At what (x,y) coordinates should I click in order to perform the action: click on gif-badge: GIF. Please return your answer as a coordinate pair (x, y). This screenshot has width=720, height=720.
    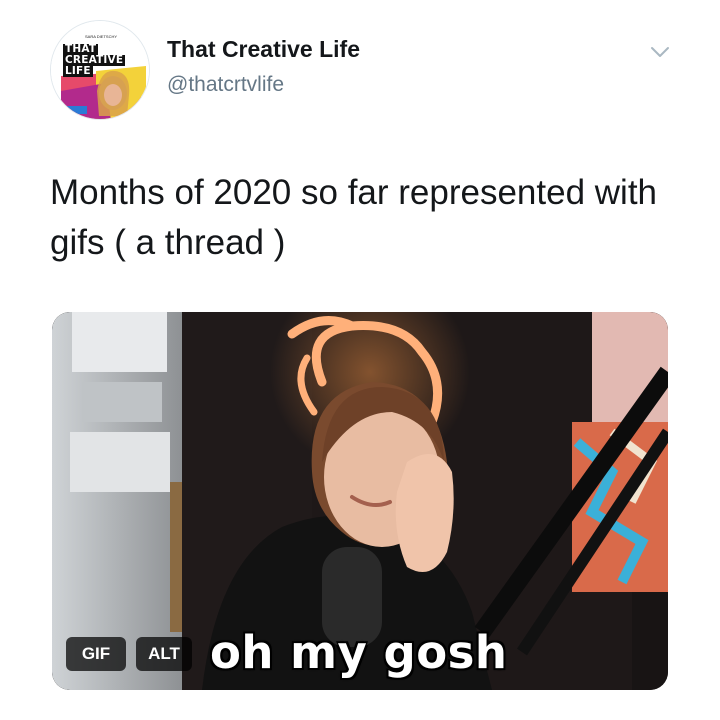
    Looking at the image, I should click on (96, 654).